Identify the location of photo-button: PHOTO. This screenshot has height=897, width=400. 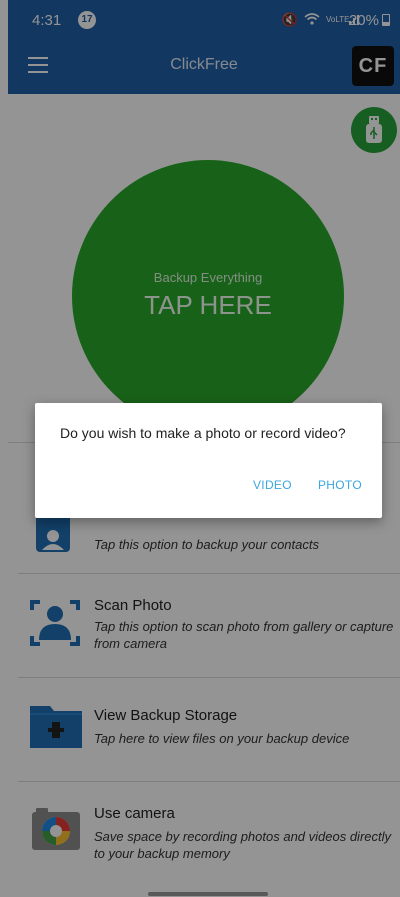
(340, 485).